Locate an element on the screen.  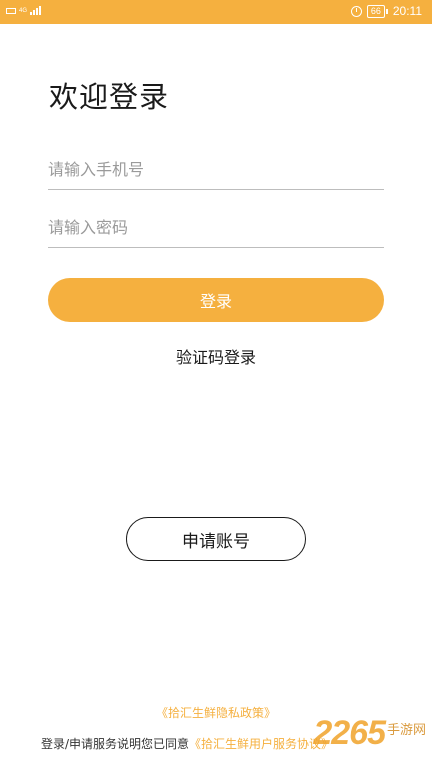
phone-field is located at coordinates (216, 169).